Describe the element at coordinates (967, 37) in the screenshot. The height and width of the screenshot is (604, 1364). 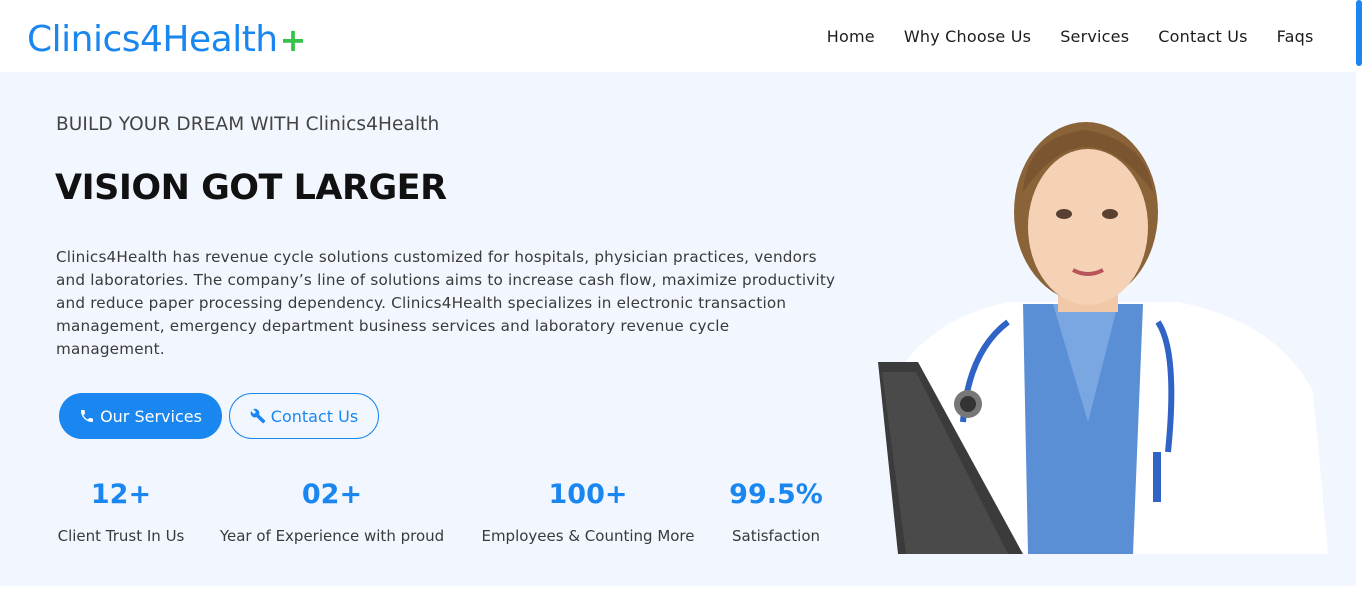
I see `nav-why-choose-us: Why Choose Us` at that location.